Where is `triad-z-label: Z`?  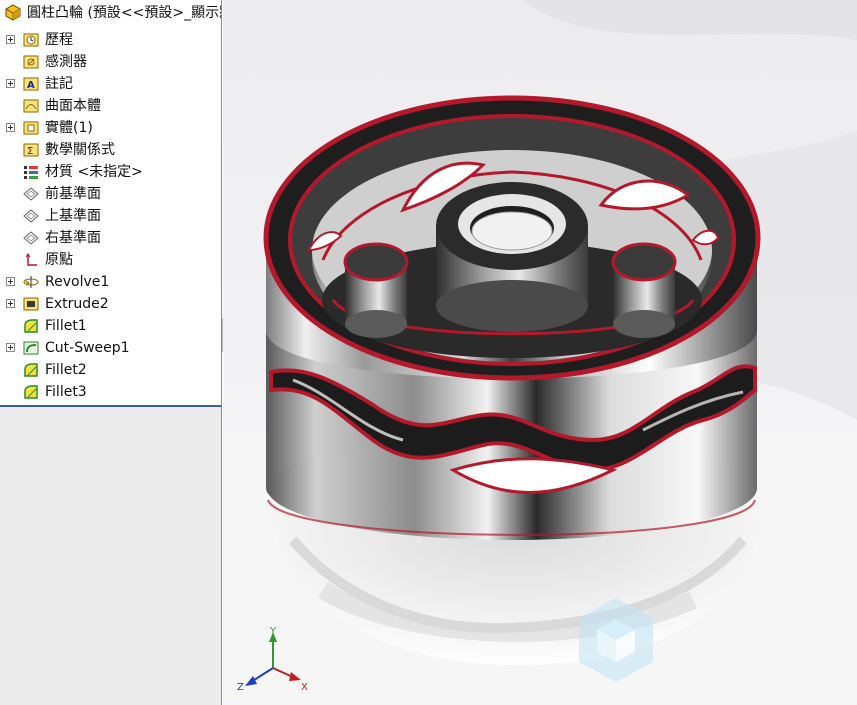 triad-z-label: Z is located at coordinates (240, 687).